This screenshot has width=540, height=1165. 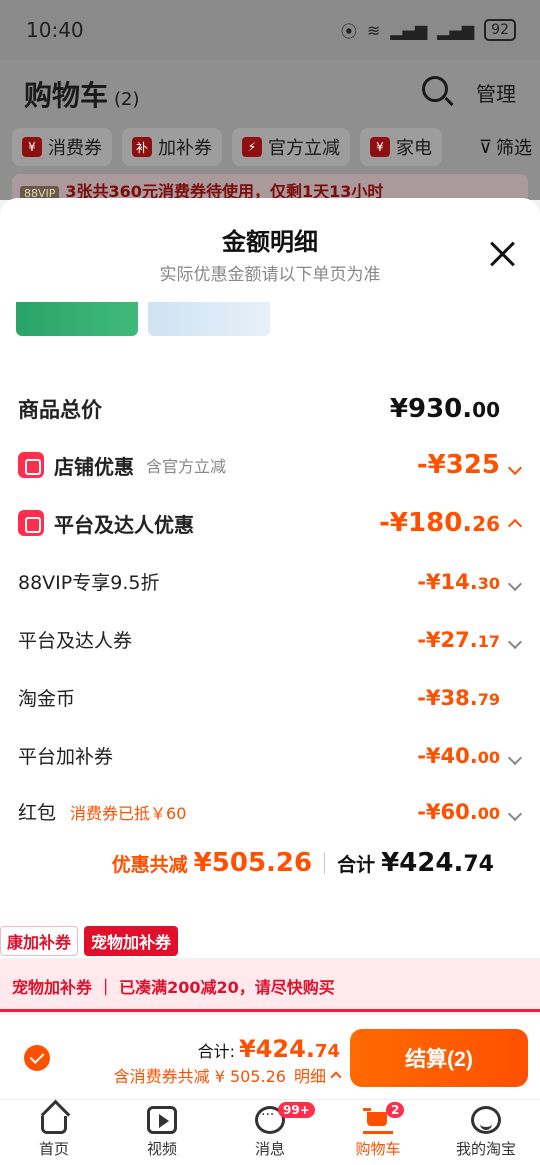 What do you see at coordinates (456, 30) in the screenshot?
I see `signal-icon-2: ▂▄▆` at bounding box center [456, 30].